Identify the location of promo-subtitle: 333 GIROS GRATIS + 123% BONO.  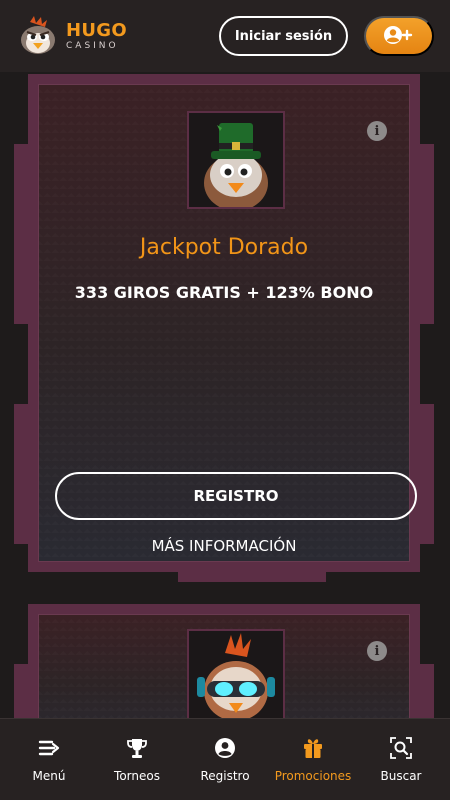
(224, 292).